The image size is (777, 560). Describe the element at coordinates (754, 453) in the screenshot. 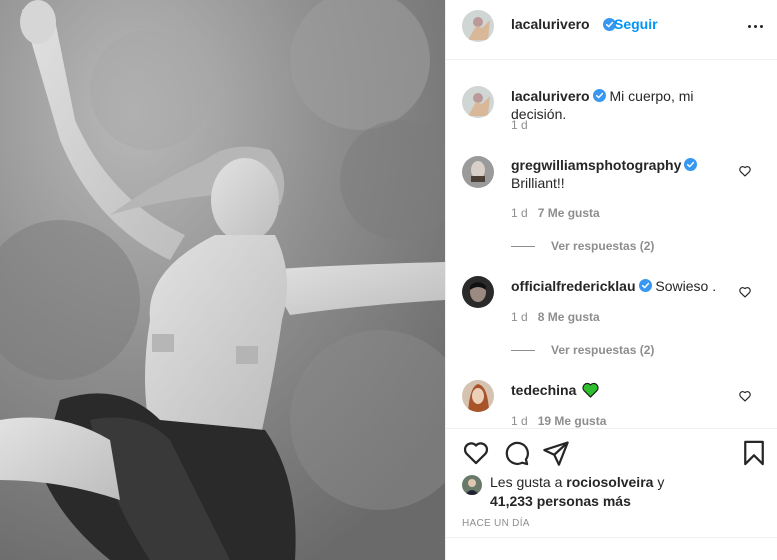

I see `bookmark-icon` at that location.